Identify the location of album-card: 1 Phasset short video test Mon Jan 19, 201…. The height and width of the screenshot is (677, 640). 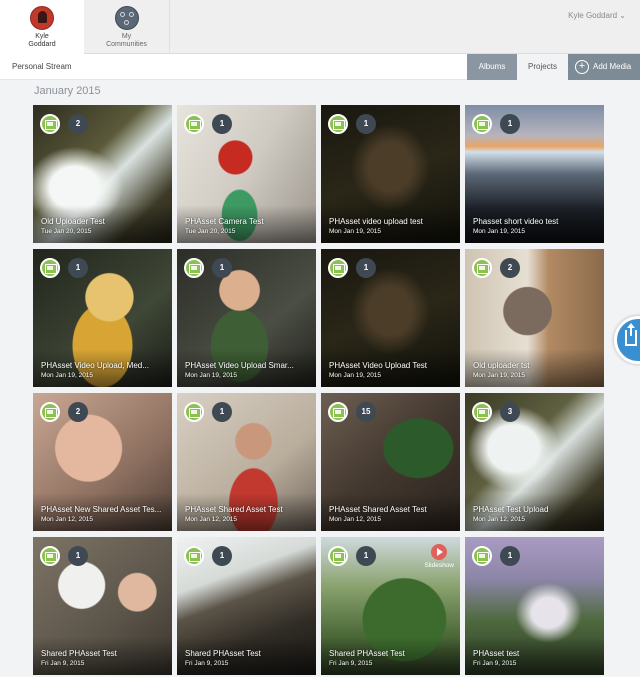
(534, 174).